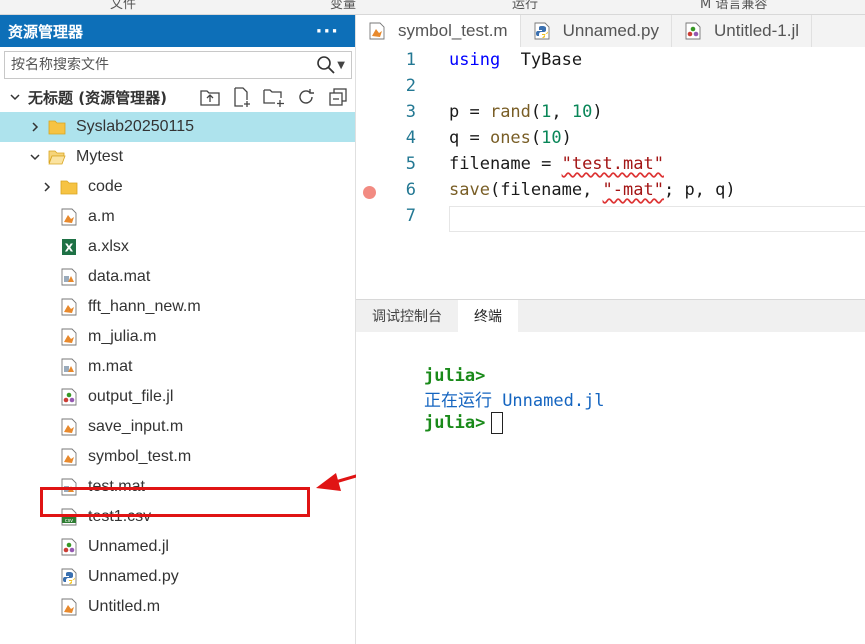 The width and height of the screenshot is (865, 644). Describe the element at coordinates (177, 367) in the screenshot. I see `file-item: m.mat` at that location.